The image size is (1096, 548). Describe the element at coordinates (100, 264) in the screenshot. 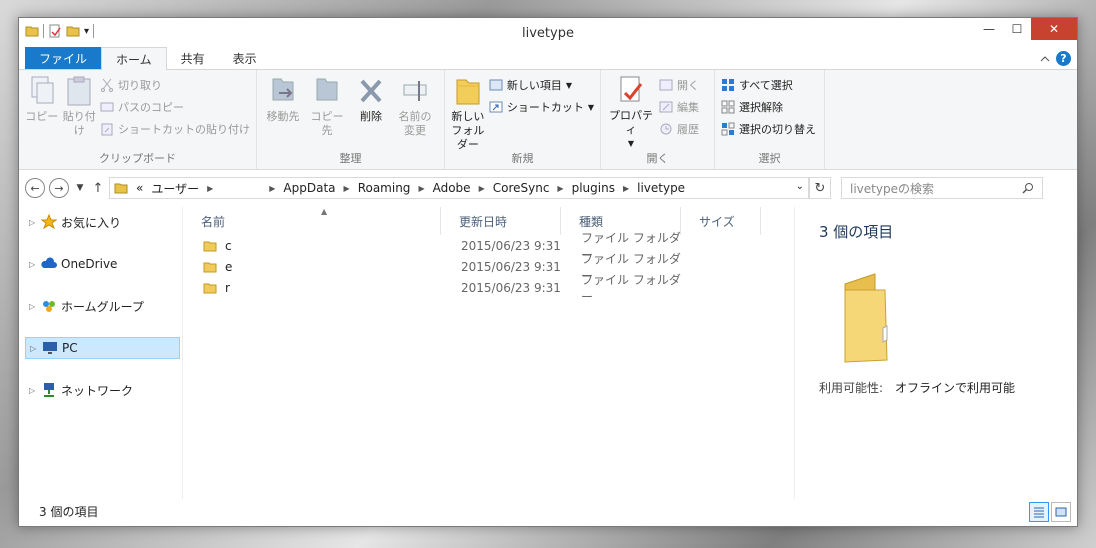

I see `nav-item-onedrive: ▷ OneDrive` at that location.